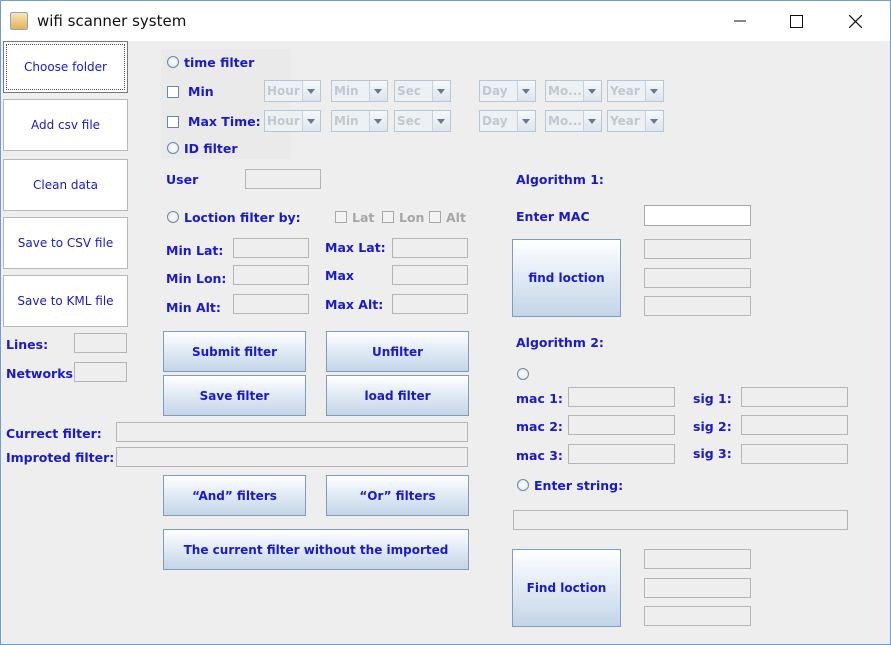 The width and height of the screenshot is (891, 645). Describe the element at coordinates (397, 351) in the screenshot. I see `unfilter-button: Unfilter` at that location.